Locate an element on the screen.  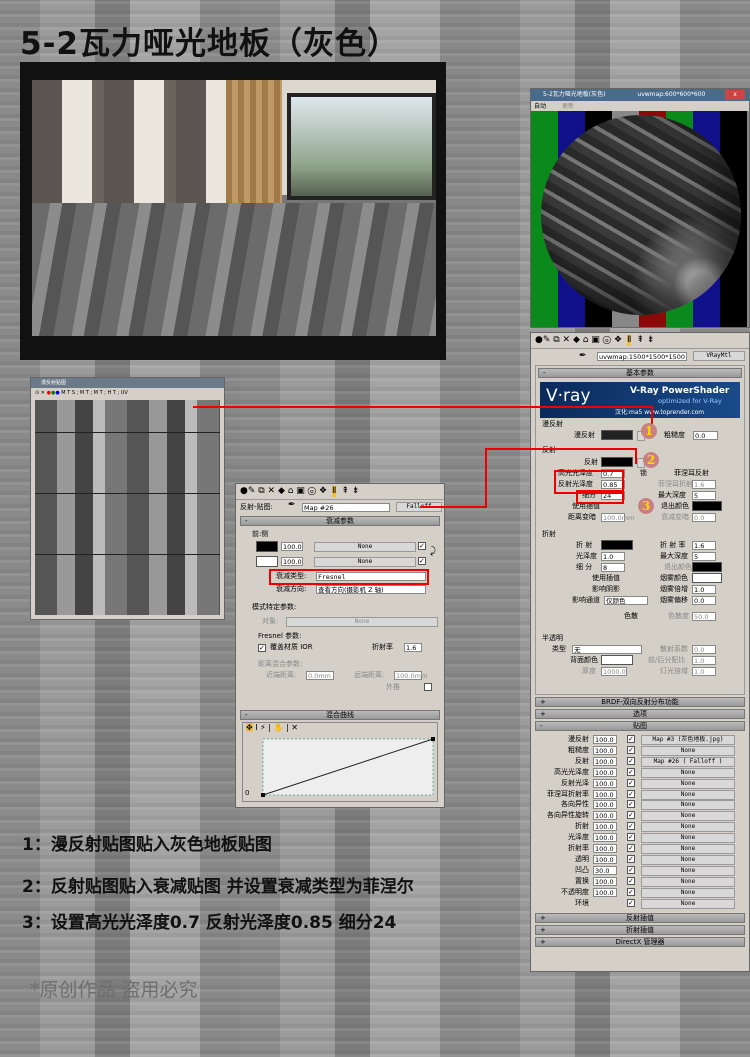
update-button: 更新 is located at coordinates (568, 106).